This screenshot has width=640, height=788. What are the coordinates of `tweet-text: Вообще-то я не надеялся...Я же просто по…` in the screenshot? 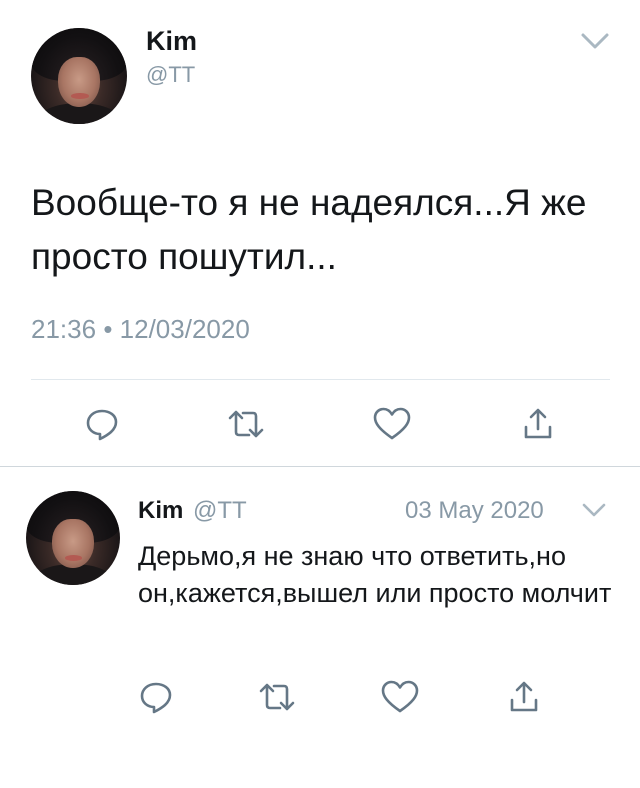 It's located at (309, 229).